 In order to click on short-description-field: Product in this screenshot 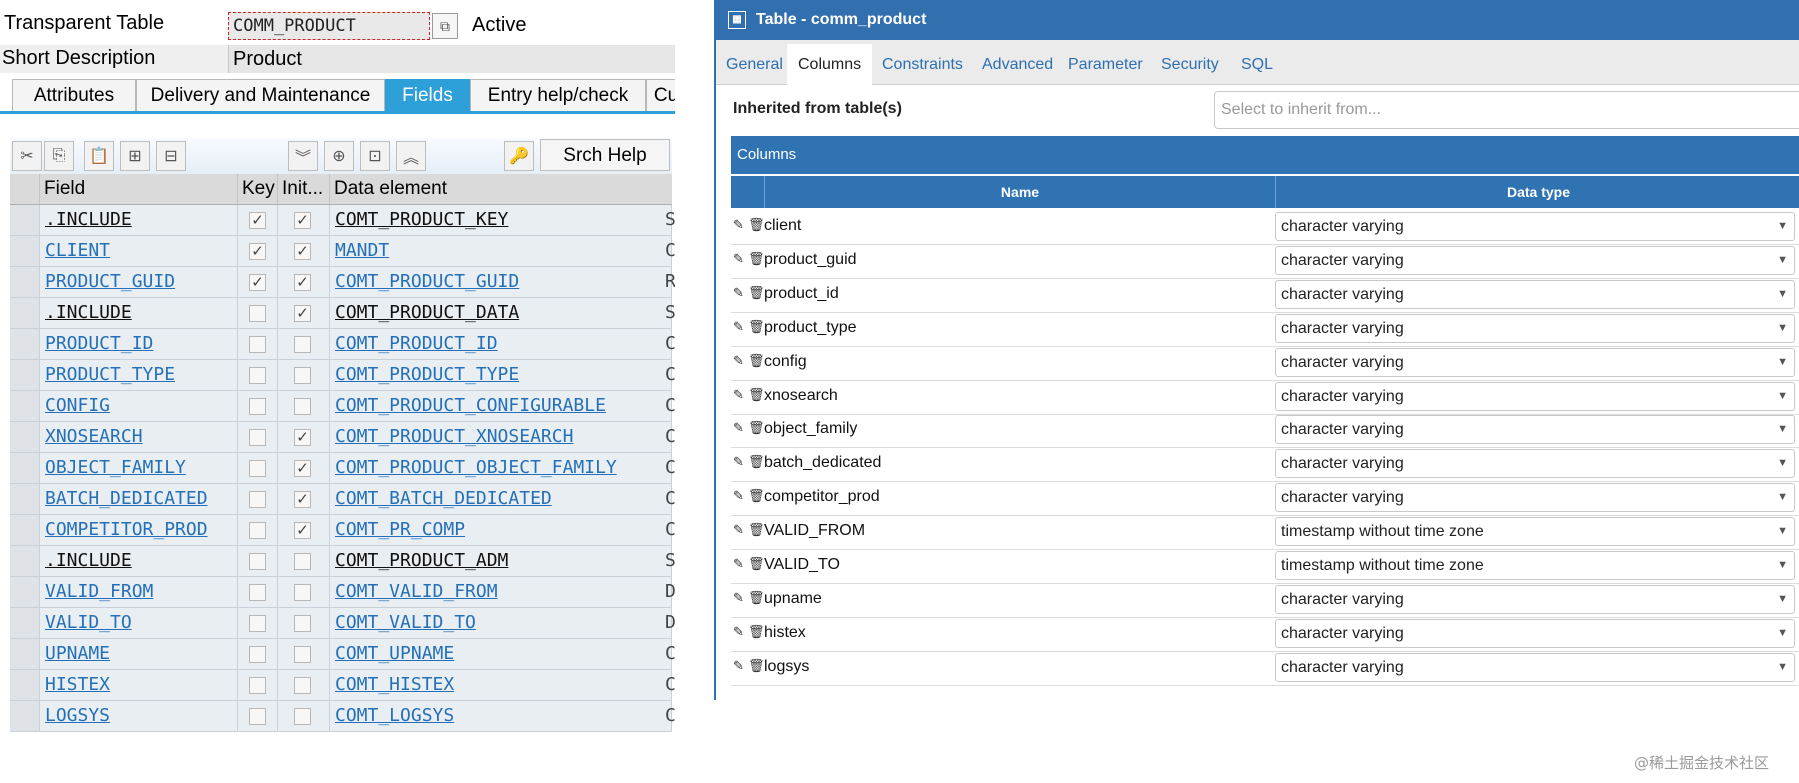, I will do `click(451, 59)`.